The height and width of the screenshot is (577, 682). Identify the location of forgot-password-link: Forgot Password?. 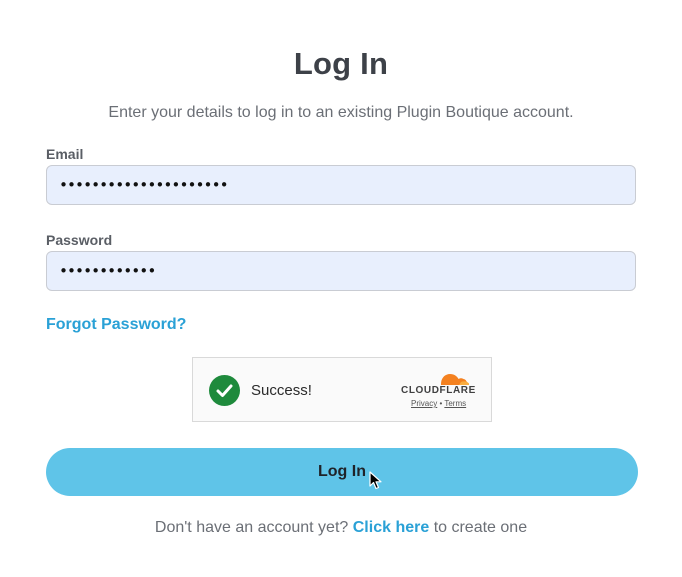
(116, 325).